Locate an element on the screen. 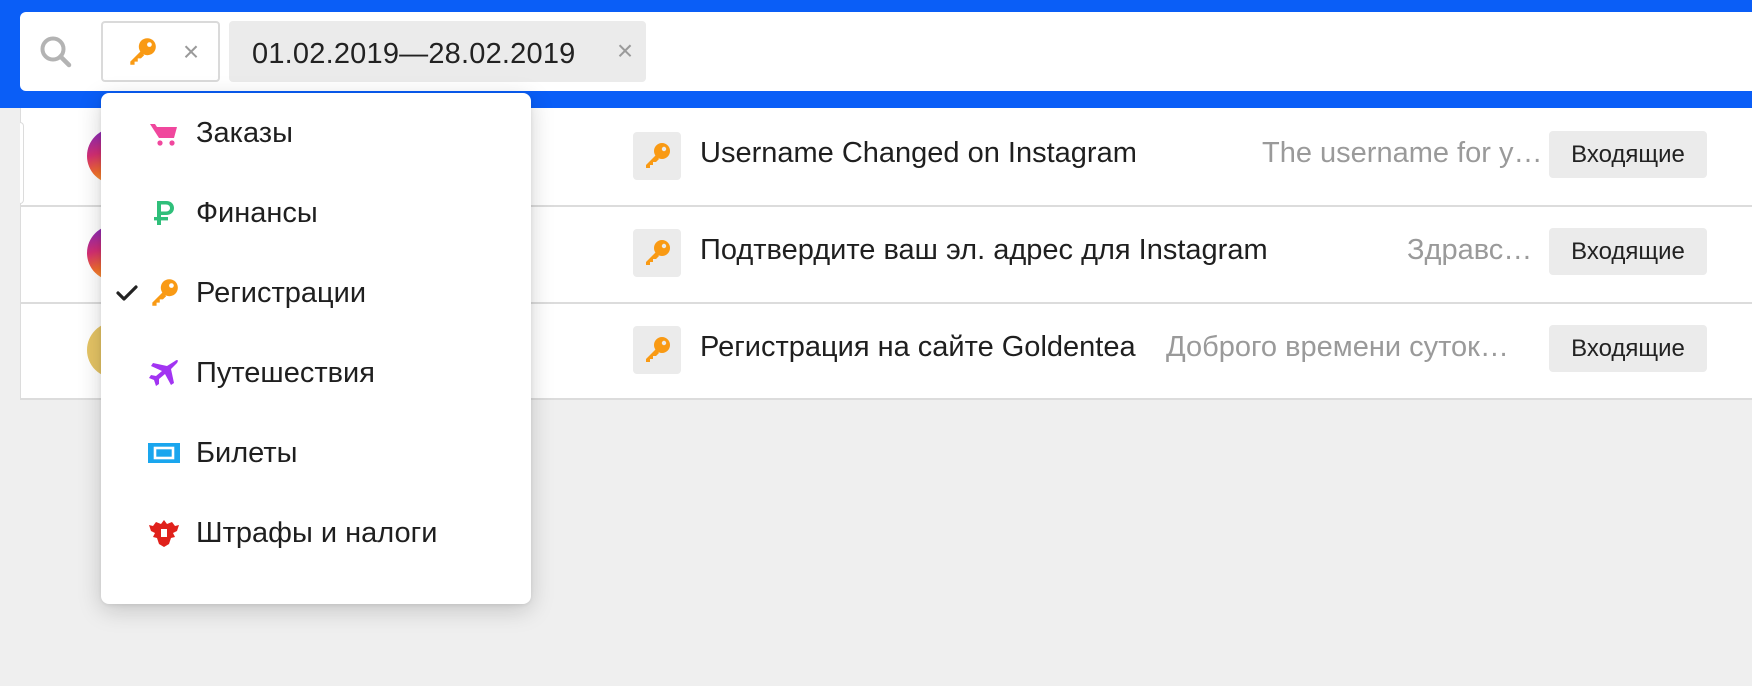 This screenshot has height=686, width=1752. menu-item-label: Штрафы и налоги is located at coordinates (317, 533).